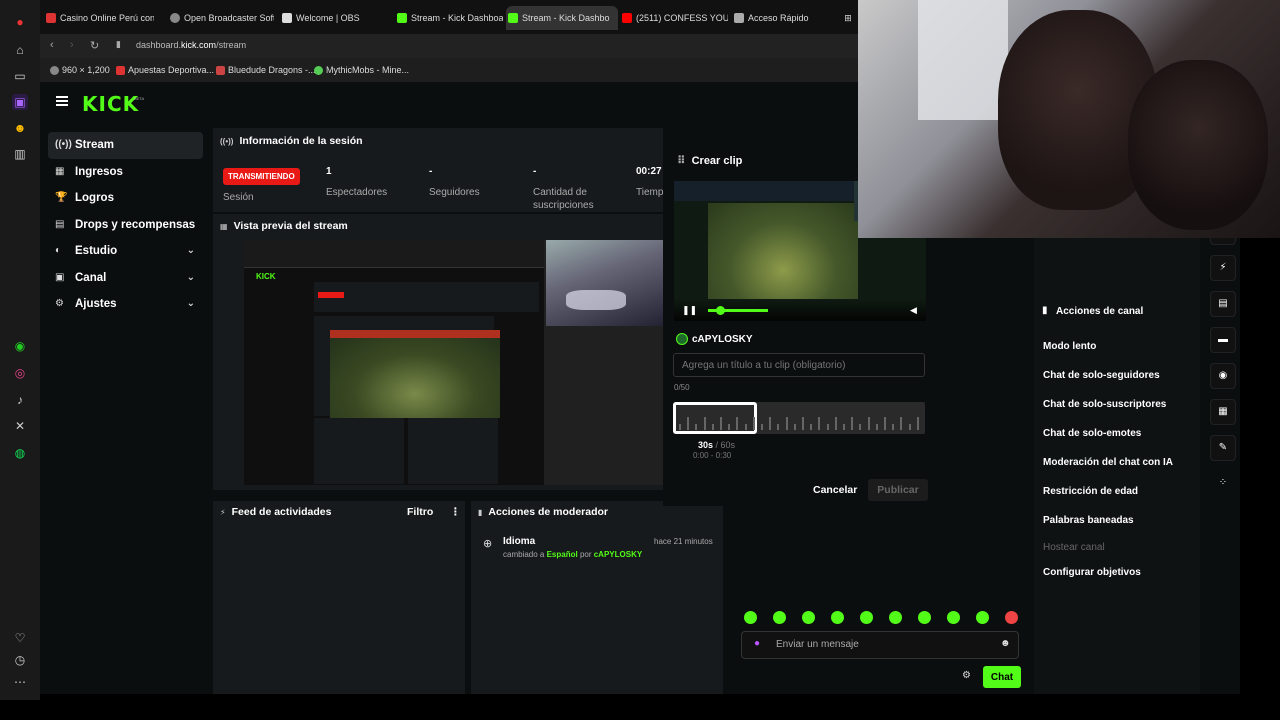  What do you see at coordinates (20, 154) in the screenshot?
I see `package-icon: ▥` at bounding box center [20, 154].